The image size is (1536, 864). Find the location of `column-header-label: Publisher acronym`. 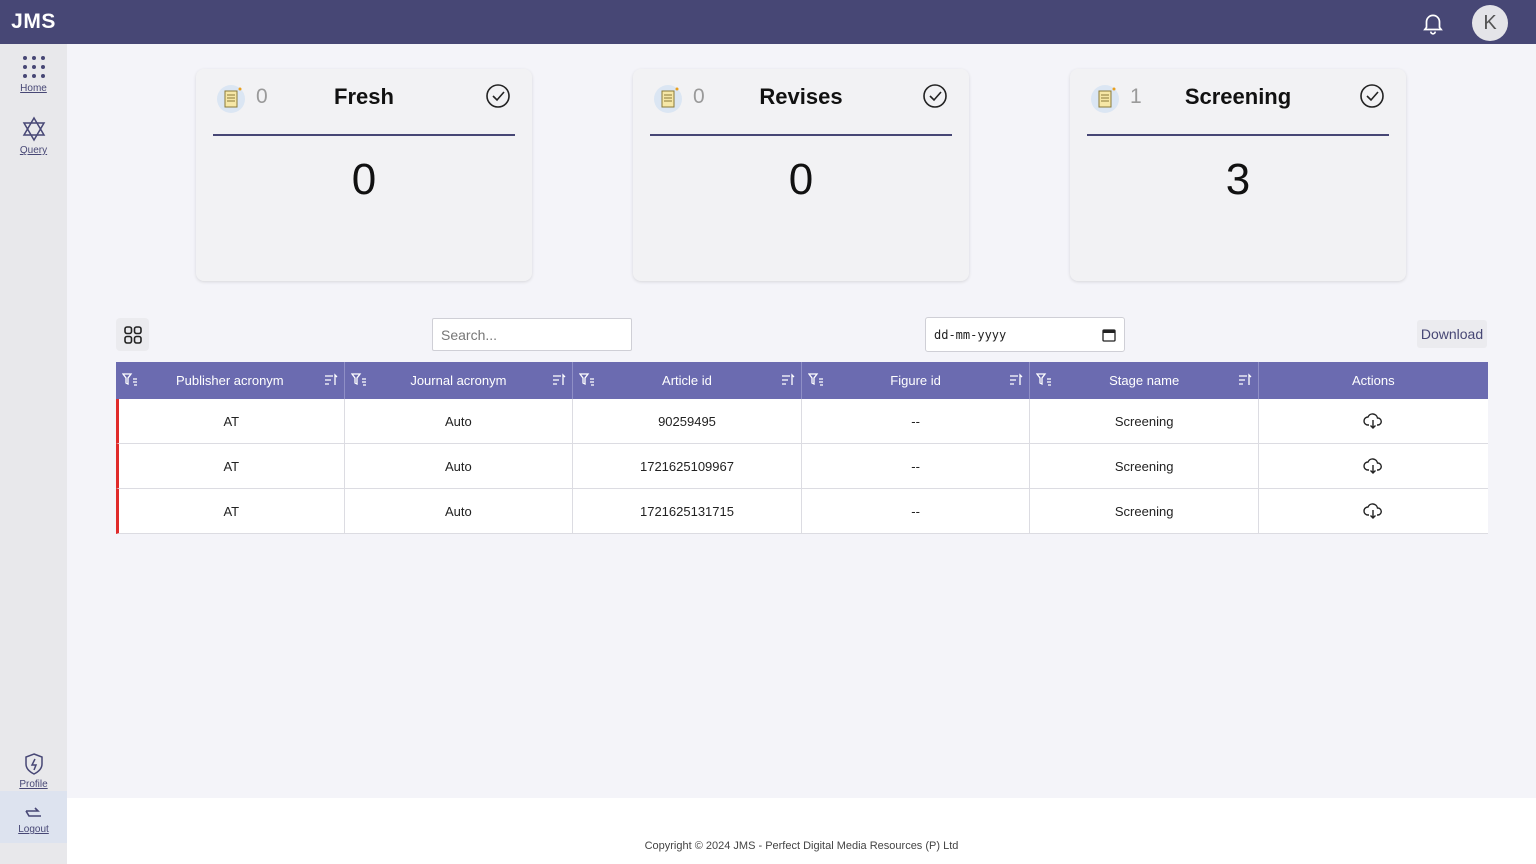

column-header-label: Publisher acronym is located at coordinates (229, 380).